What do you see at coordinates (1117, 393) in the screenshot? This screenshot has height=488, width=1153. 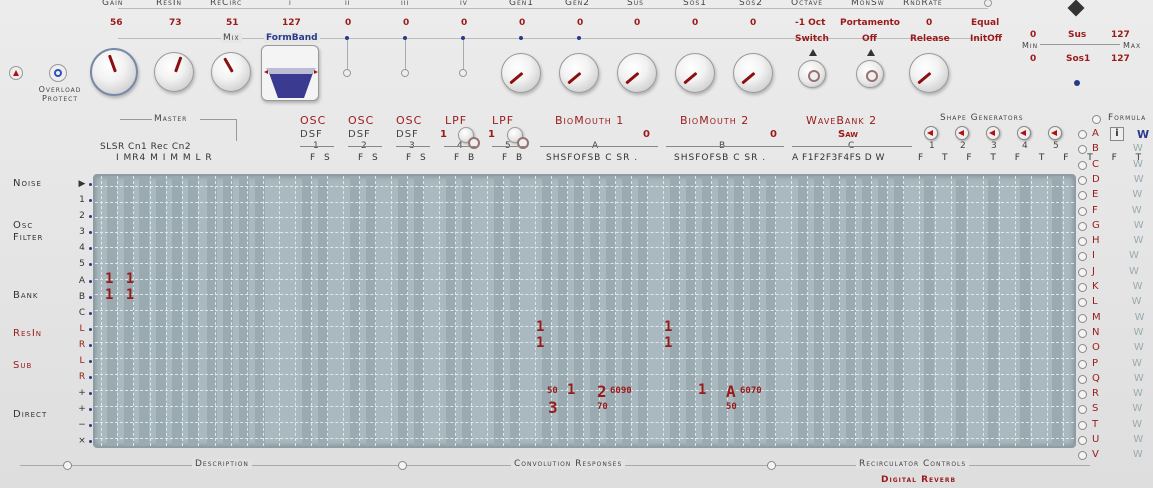 I see `formula-item-r: RW` at bounding box center [1117, 393].